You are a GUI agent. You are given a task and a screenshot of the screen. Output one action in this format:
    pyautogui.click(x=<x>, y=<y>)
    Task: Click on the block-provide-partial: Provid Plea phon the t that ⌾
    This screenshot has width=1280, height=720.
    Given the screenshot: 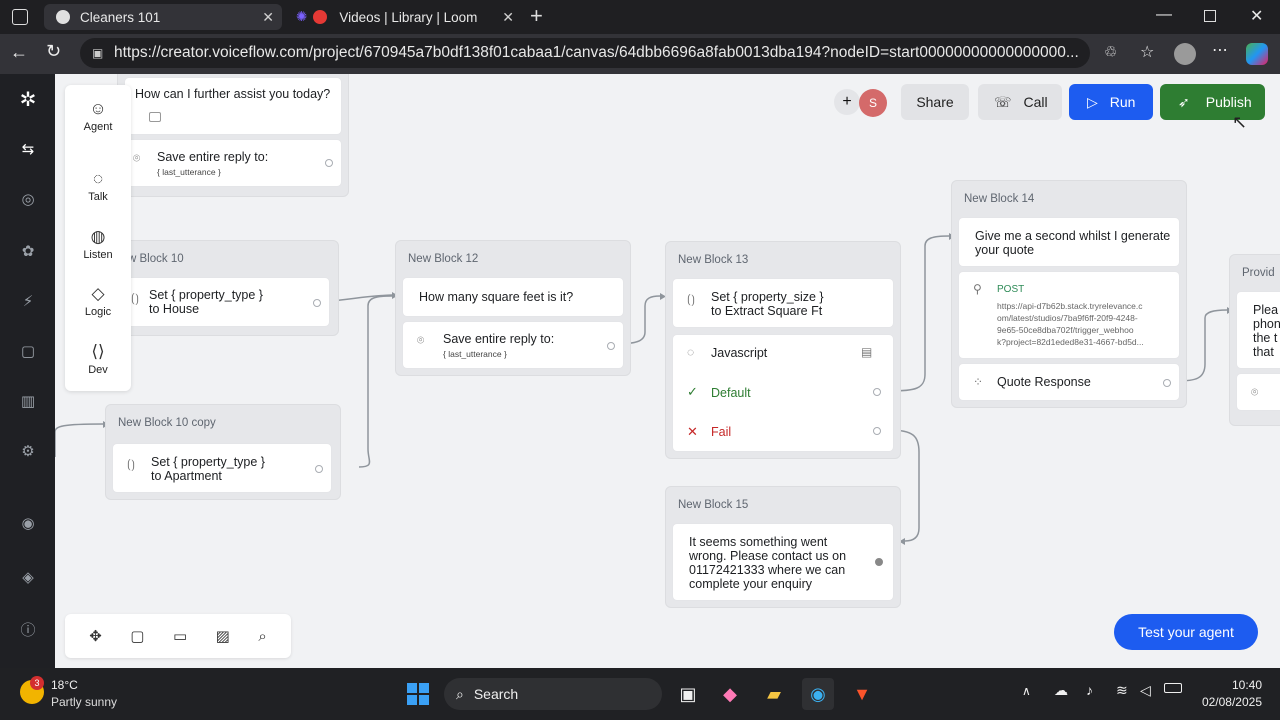 What is the action you would take?
    pyautogui.click(x=1254, y=340)
    